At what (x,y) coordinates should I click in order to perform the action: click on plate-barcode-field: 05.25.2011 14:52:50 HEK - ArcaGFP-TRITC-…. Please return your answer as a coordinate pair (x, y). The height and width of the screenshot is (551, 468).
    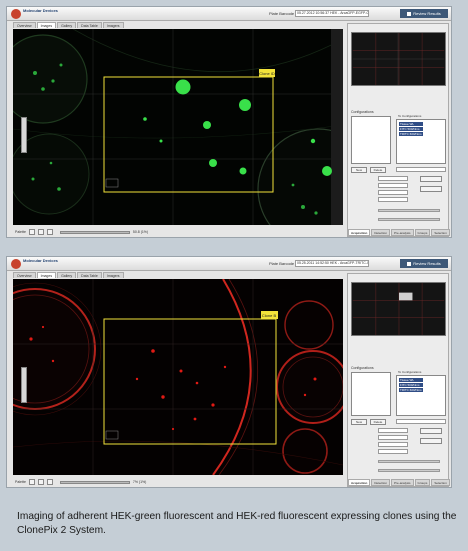
    Looking at the image, I should click on (332, 263).